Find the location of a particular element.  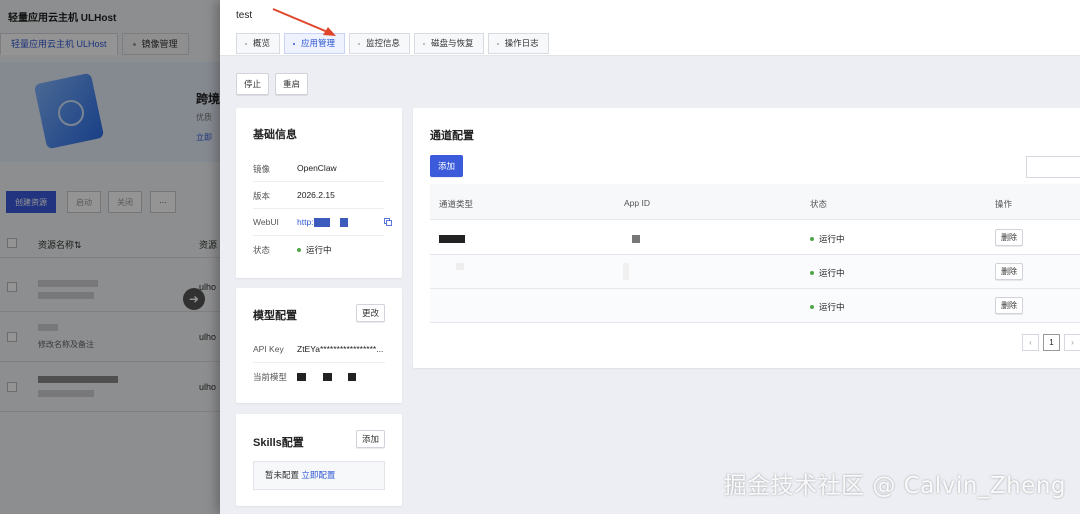

skills-config-card: Skills配置 添加 暂未配置 立即配置 is located at coordinates (319, 460).